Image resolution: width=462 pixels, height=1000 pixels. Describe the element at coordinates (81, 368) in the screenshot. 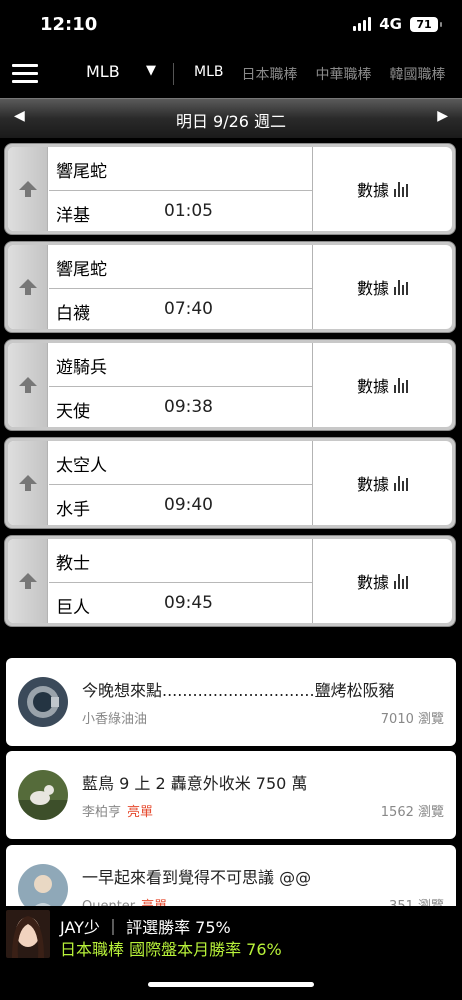

I see `away-team: 遊騎兵` at that location.